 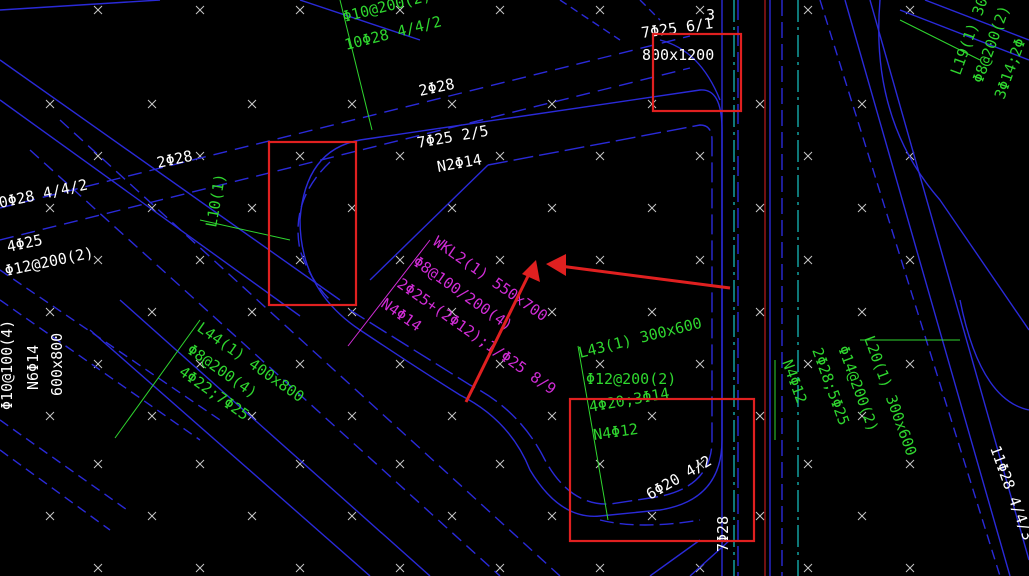 I want to click on label-top-right-a: 7Φ25 6/1, so click(x=677, y=28).